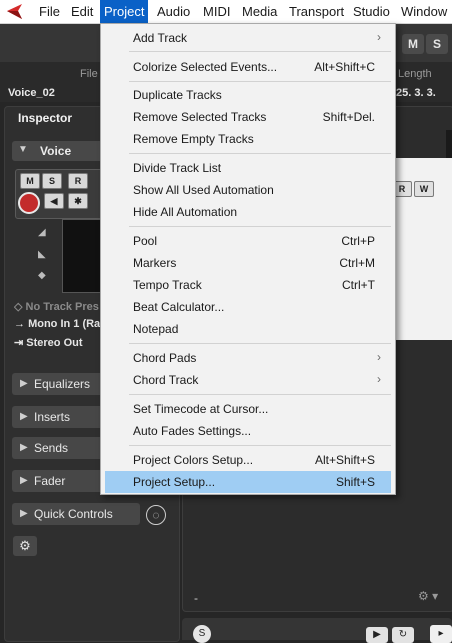  Describe the element at coordinates (177, 95) in the screenshot. I see `menu-item-label: Duplicate Tracks` at that location.